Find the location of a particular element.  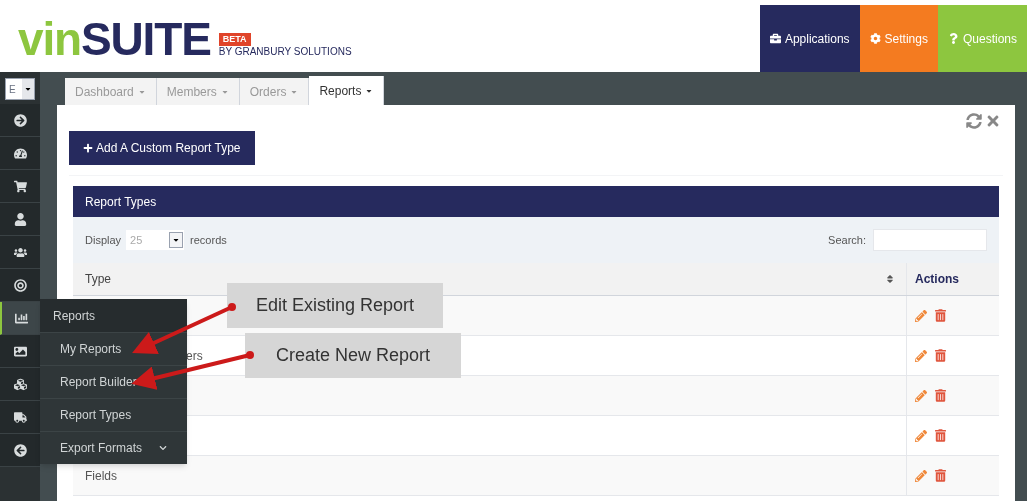

settings-icon is located at coordinates (875, 38).